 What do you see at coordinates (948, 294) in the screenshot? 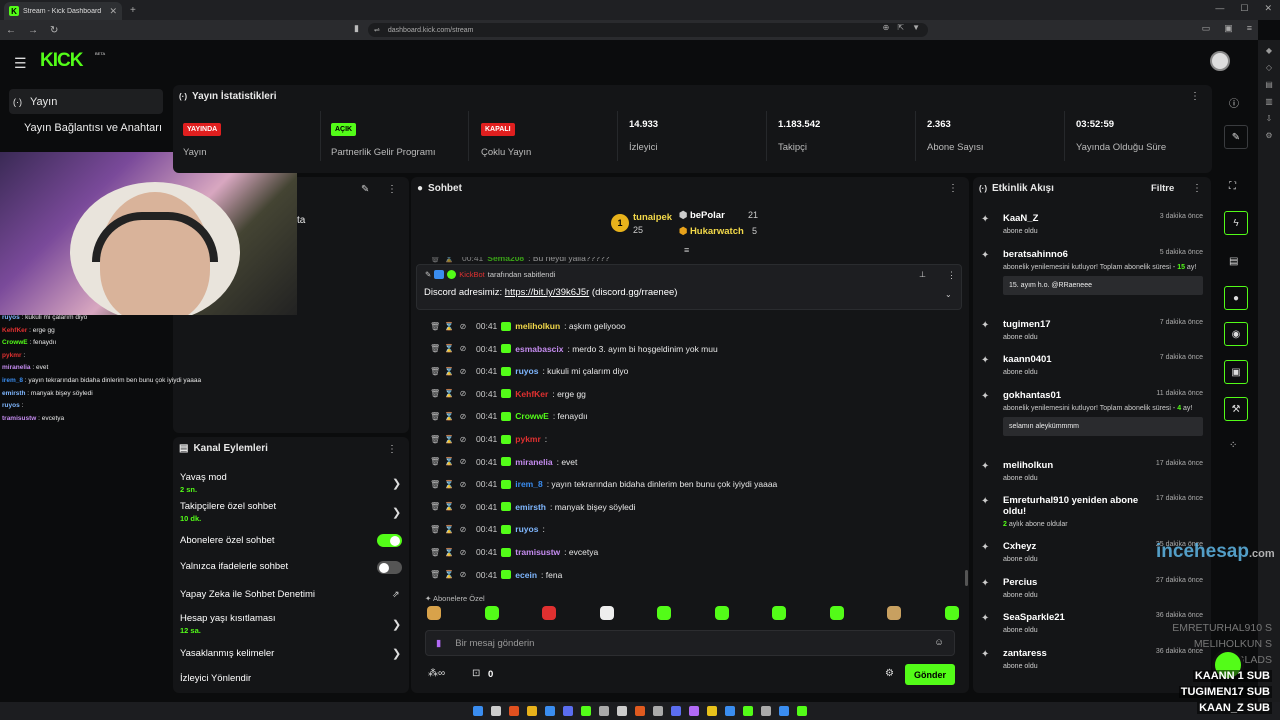
I see `chevron-down-icon: ⌄` at bounding box center [948, 294].